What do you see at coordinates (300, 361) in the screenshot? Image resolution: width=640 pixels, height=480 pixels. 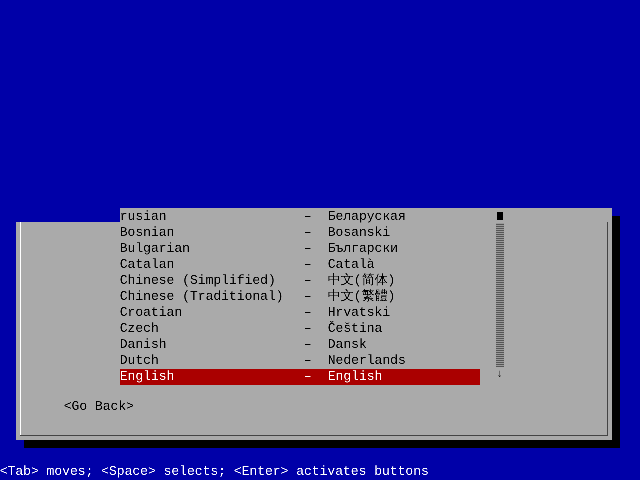 I see `language-list-item: Dutch – Nederlands` at bounding box center [300, 361].